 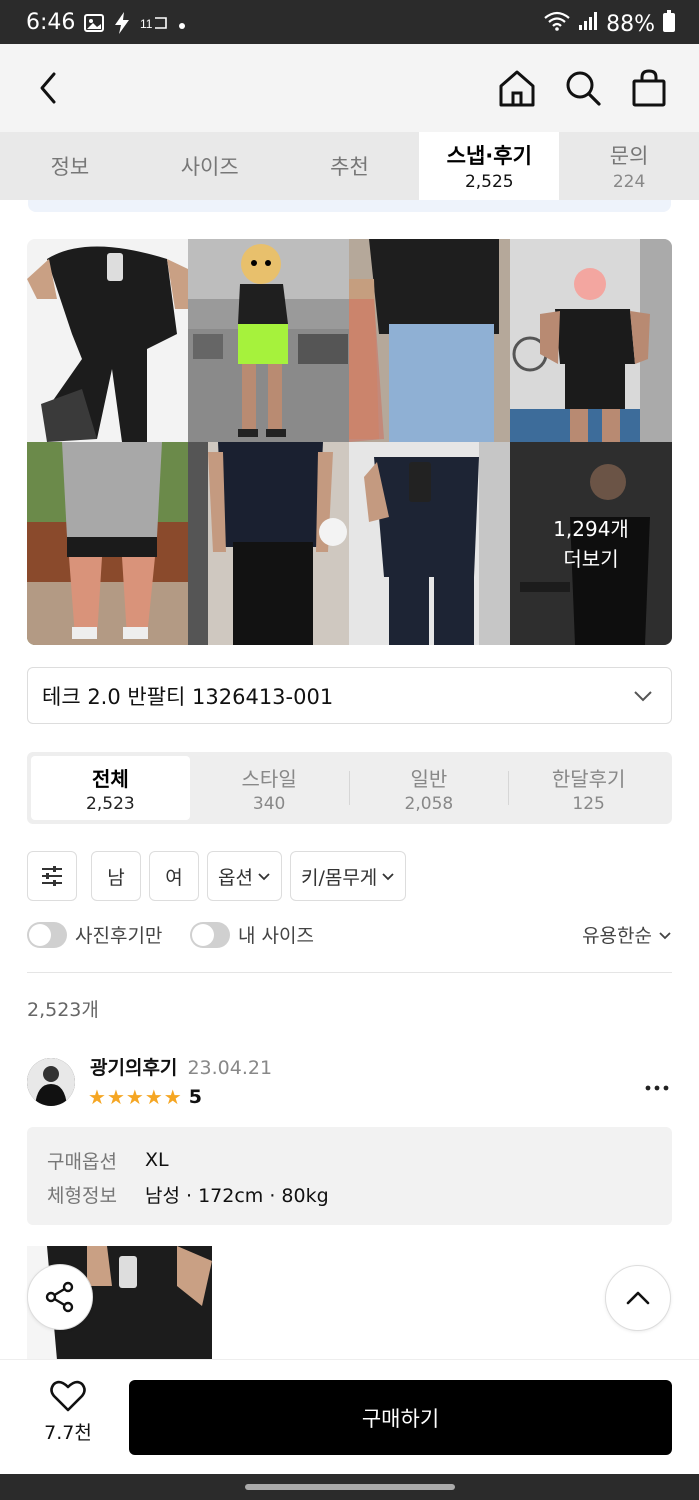 I want to click on home-icon, so click(x=517, y=88).